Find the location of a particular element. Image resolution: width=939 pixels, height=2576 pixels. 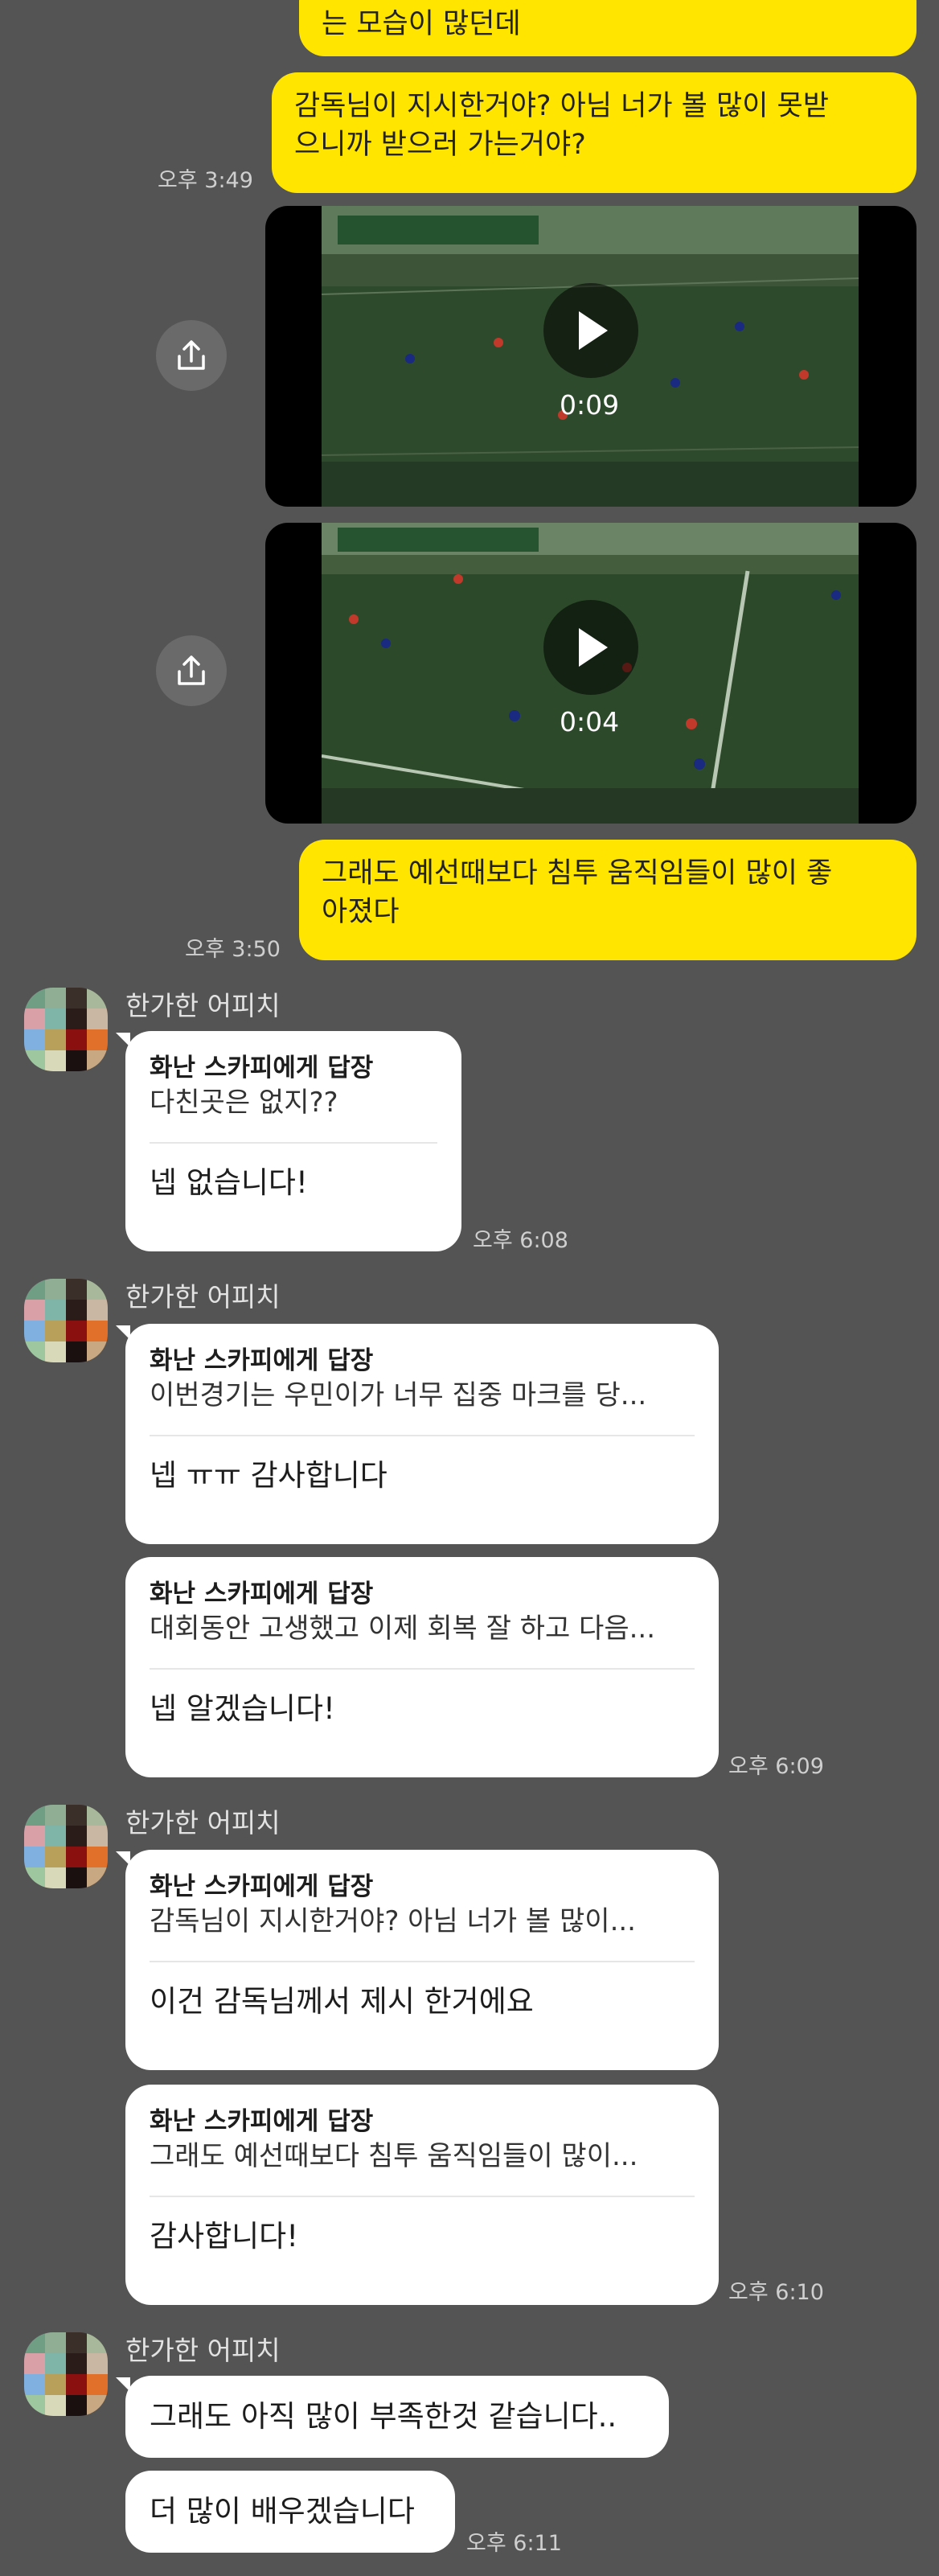

reply-text: 이건 감독님께서 제시 한거에요 is located at coordinates (342, 2001).